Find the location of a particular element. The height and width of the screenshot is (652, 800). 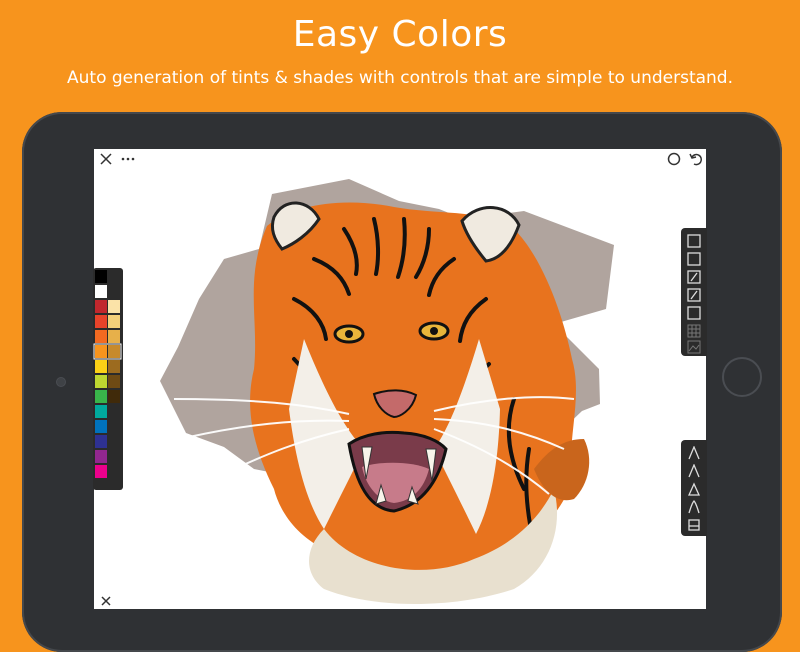

grid-icon is located at coordinates (694, 331).